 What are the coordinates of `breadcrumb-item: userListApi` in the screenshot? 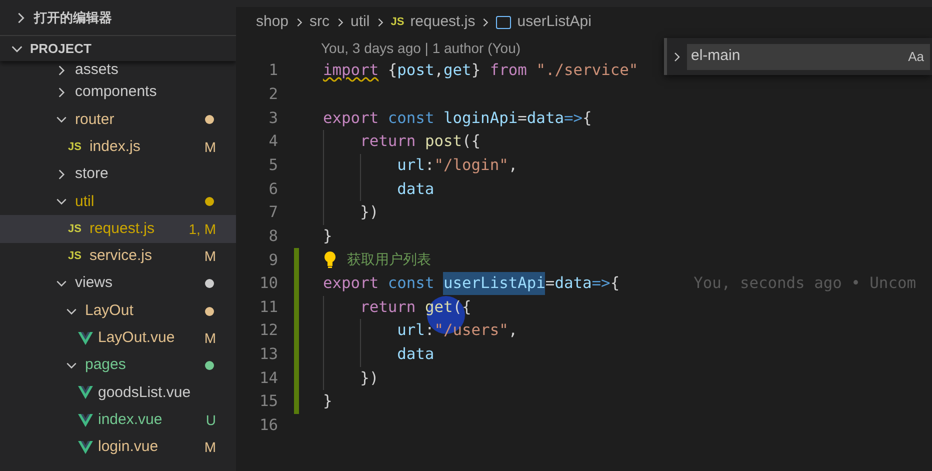 It's located at (544, 22).